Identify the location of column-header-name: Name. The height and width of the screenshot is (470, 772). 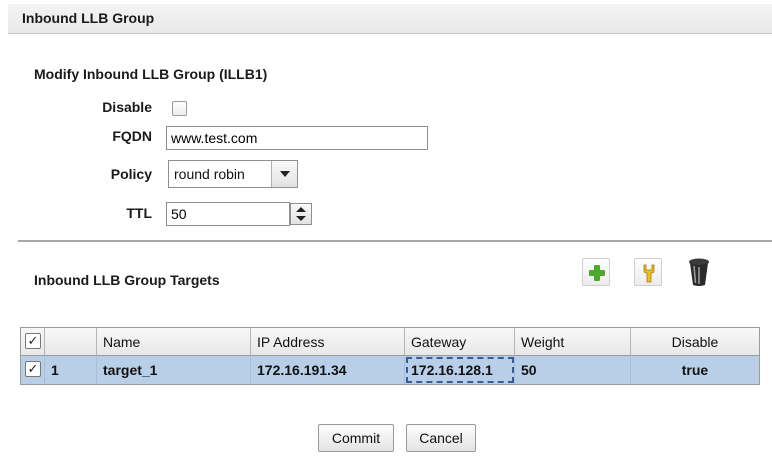
(174, 342).